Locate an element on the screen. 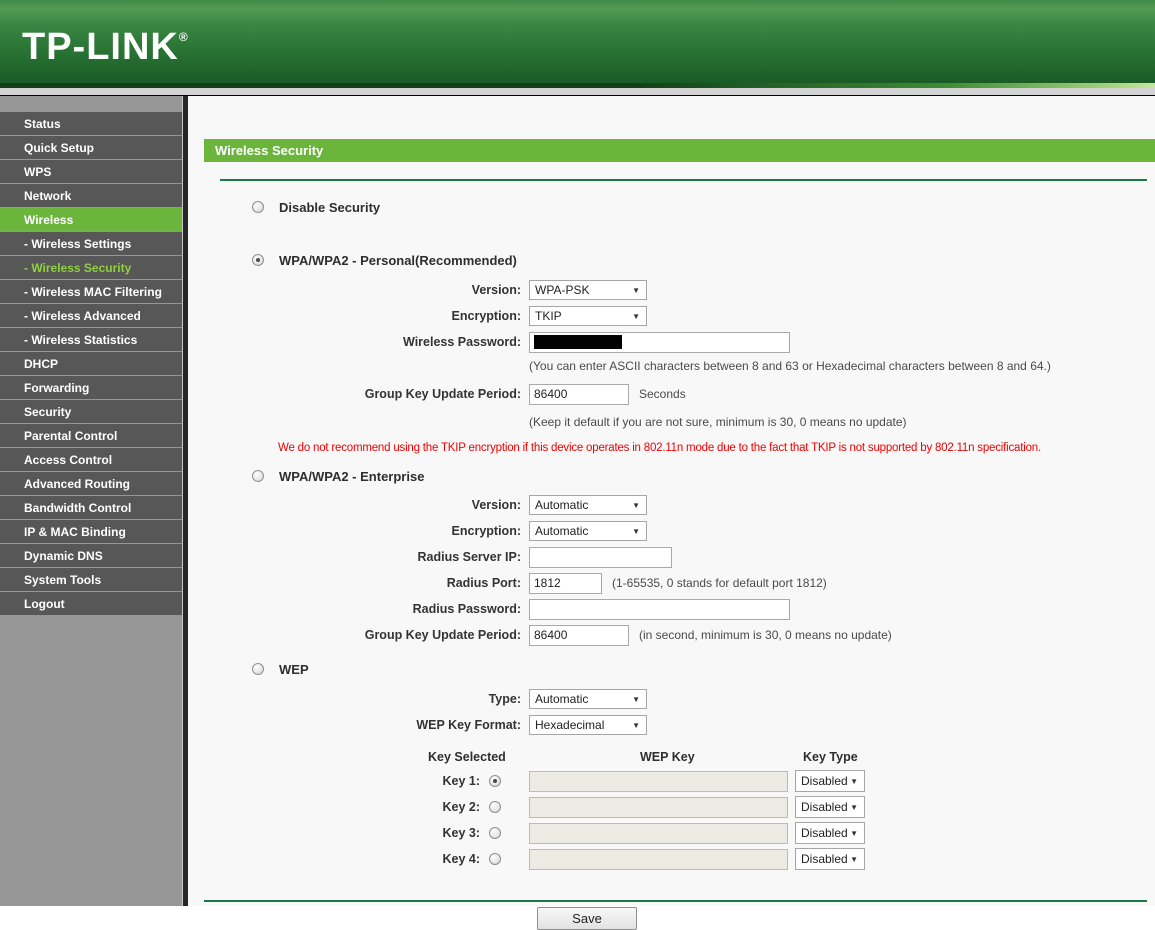  wireless-password-input is located at coordinates (659, 342).